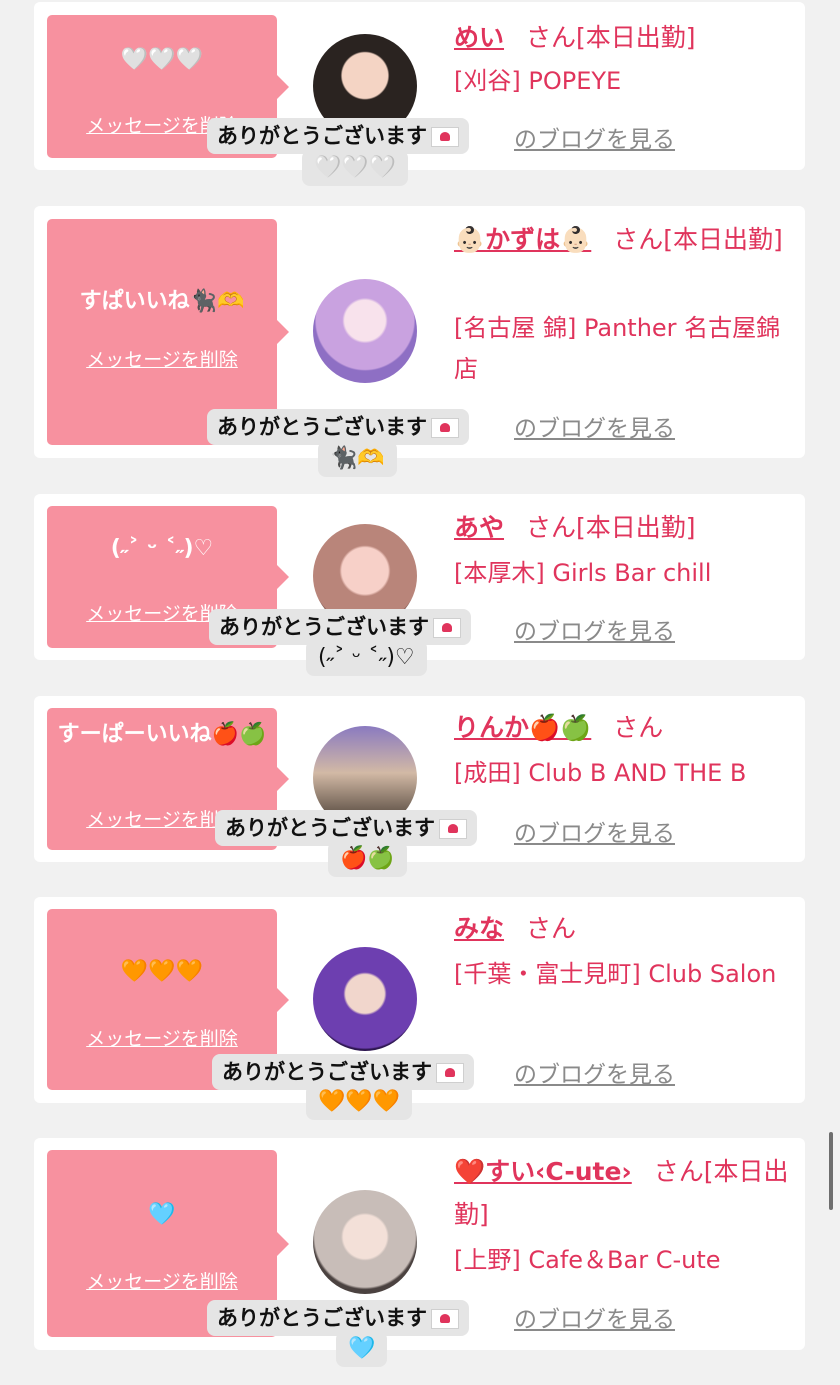 This screenshot has width=840, height=1385. I want to click on cast-name-link: 👶🏻かずは👶🏻, so click(522, 239).